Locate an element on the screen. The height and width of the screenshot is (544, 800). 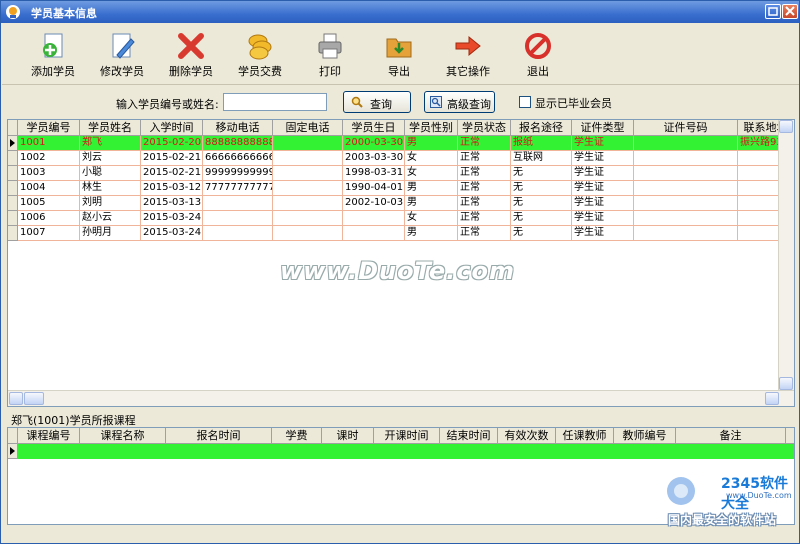
table-cell: 赵小云 is located at coordinates (110, 218).